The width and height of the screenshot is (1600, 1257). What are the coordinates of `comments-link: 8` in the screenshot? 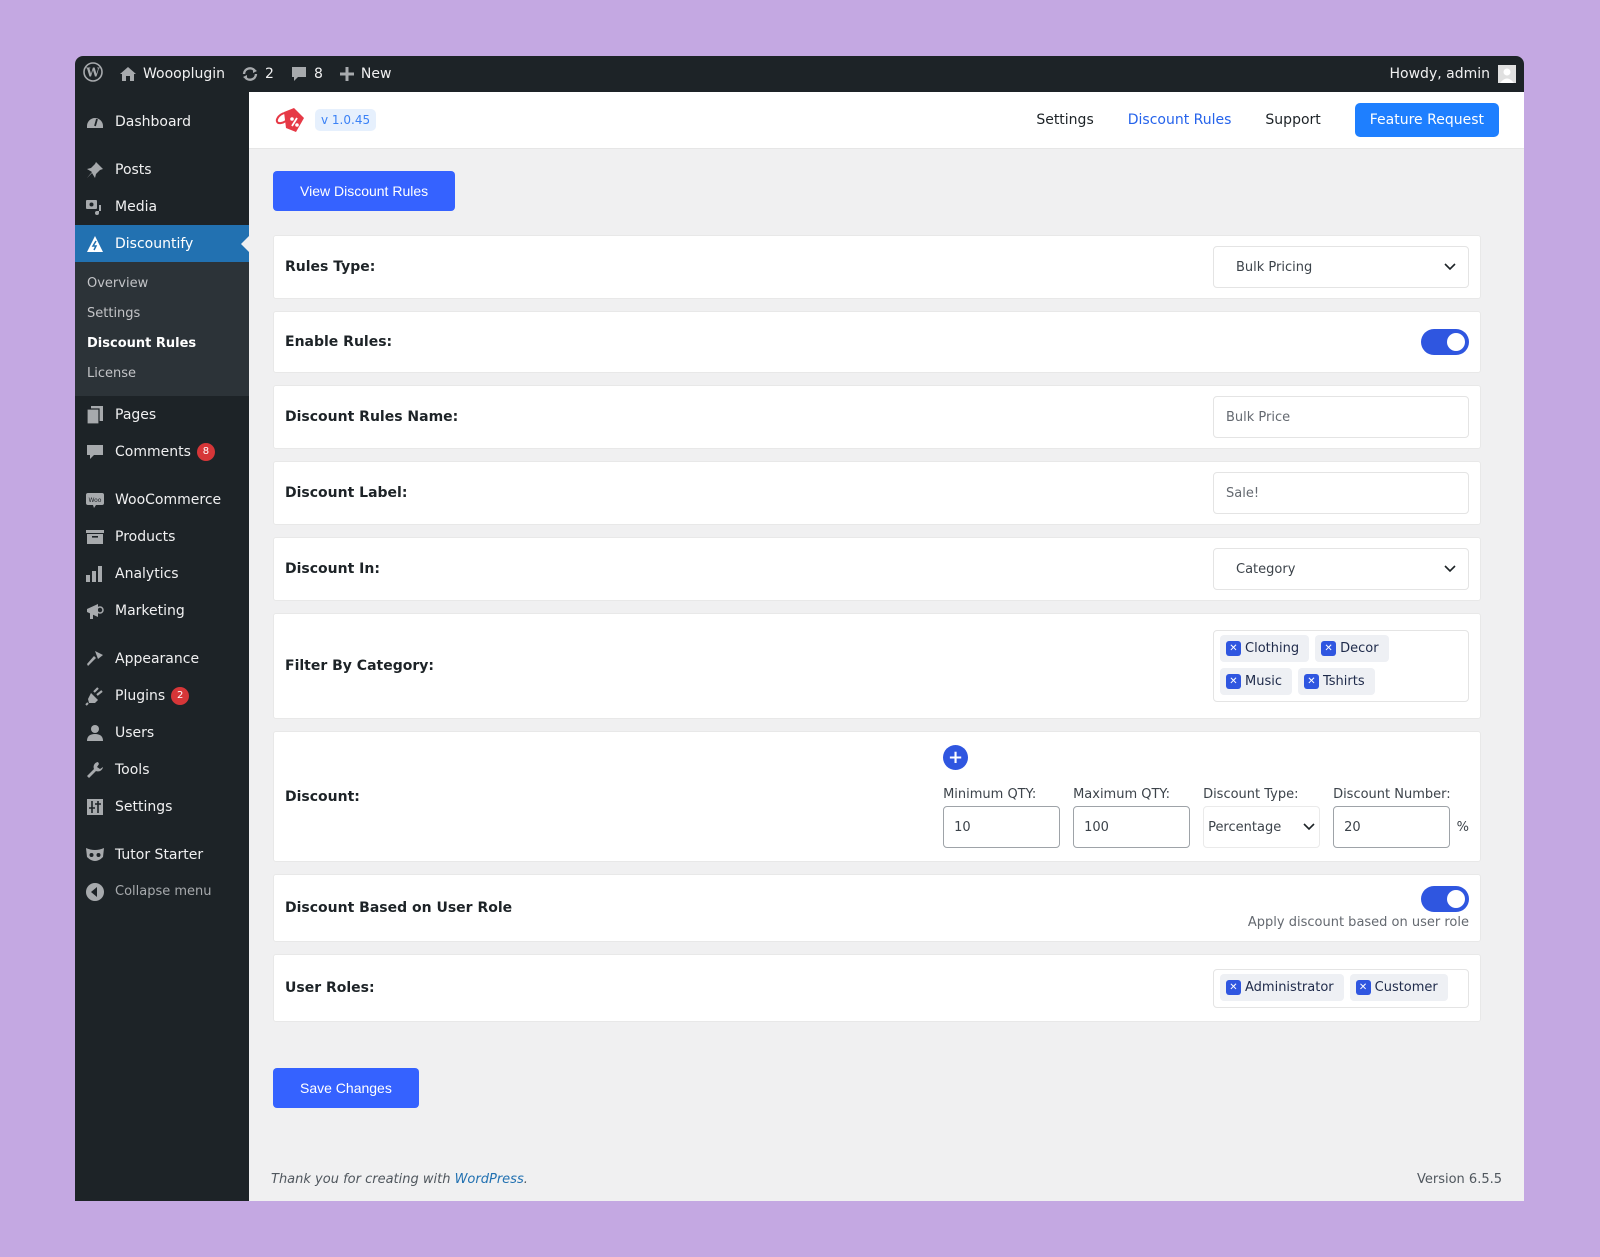 It's located at (306, 74).